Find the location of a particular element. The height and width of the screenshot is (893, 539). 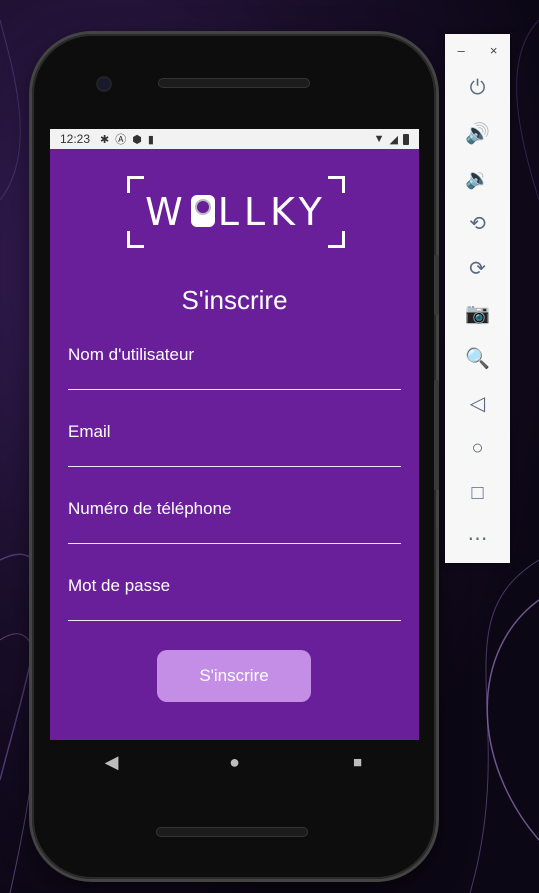

play-shield-icon: ⬢ is located at coordinates (137, 139).